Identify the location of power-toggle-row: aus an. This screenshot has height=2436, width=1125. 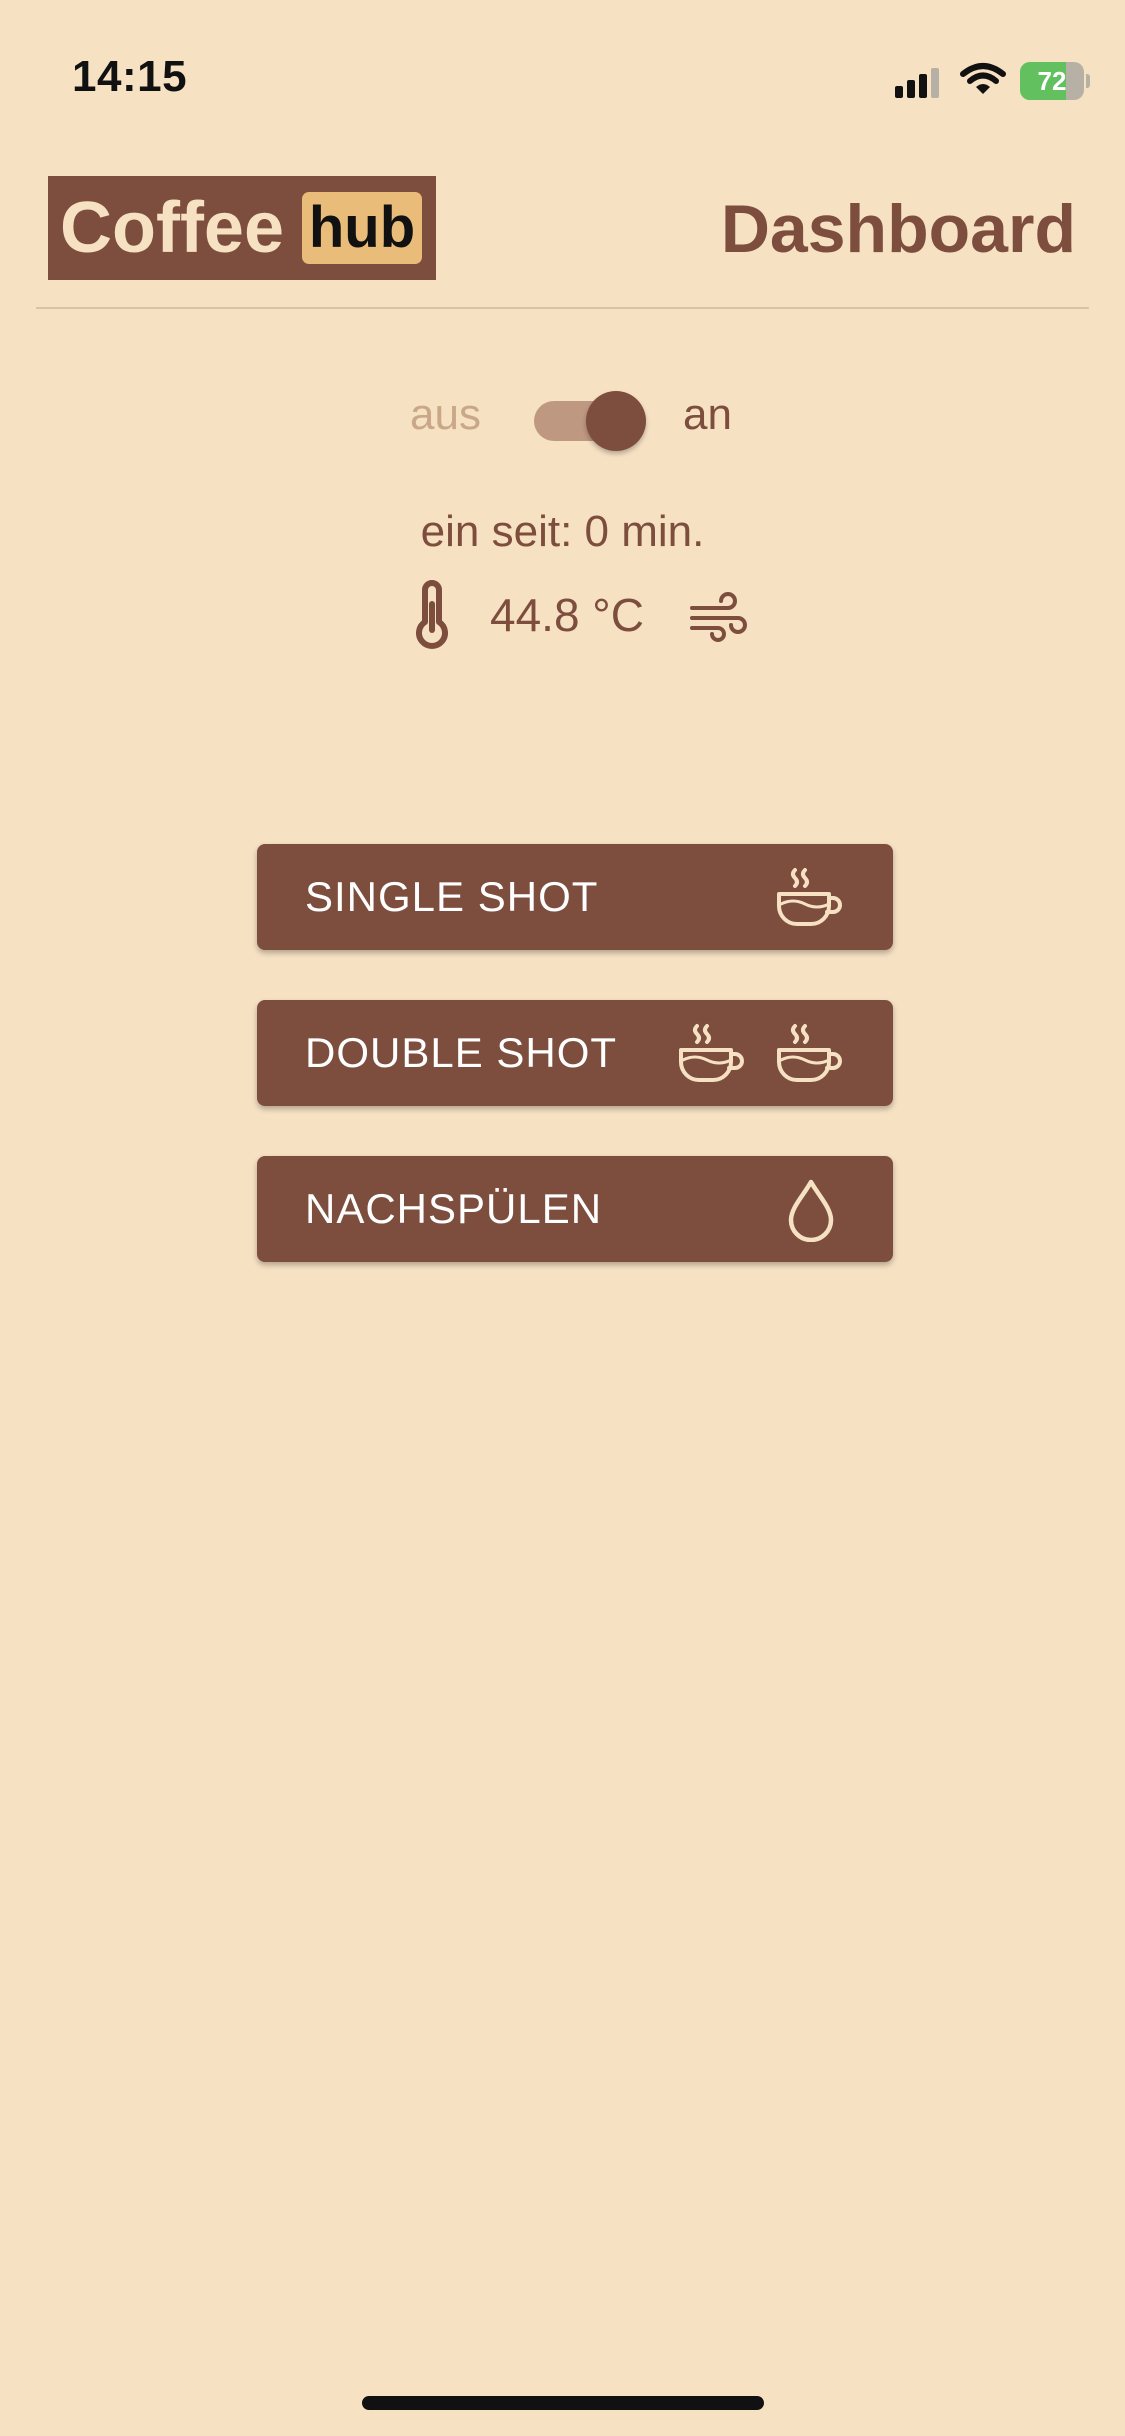
(562, 415).